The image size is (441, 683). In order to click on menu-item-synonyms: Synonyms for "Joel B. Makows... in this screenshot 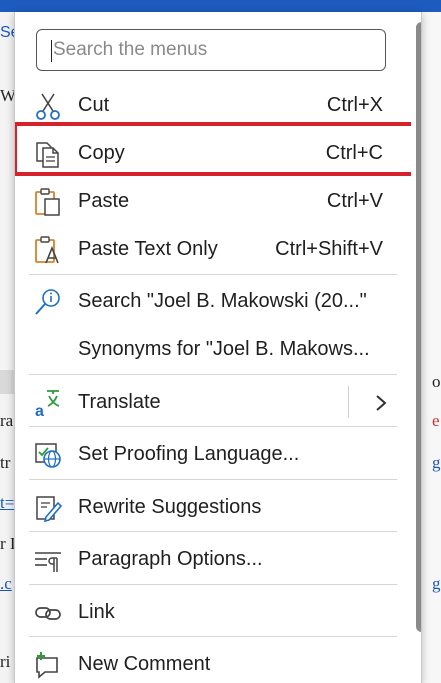, I will do `click(211, 349)`.